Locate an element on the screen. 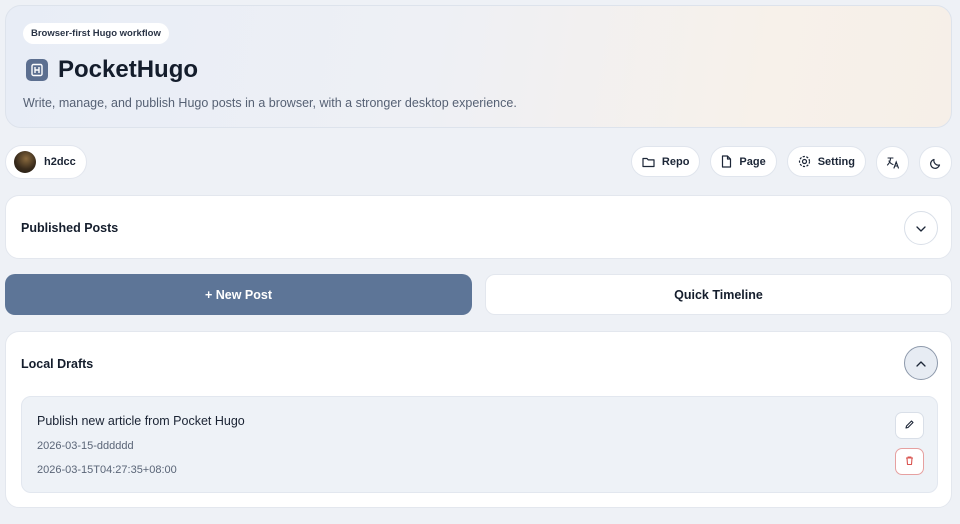  repo-label: Repo is located at coordinates (675, 161).